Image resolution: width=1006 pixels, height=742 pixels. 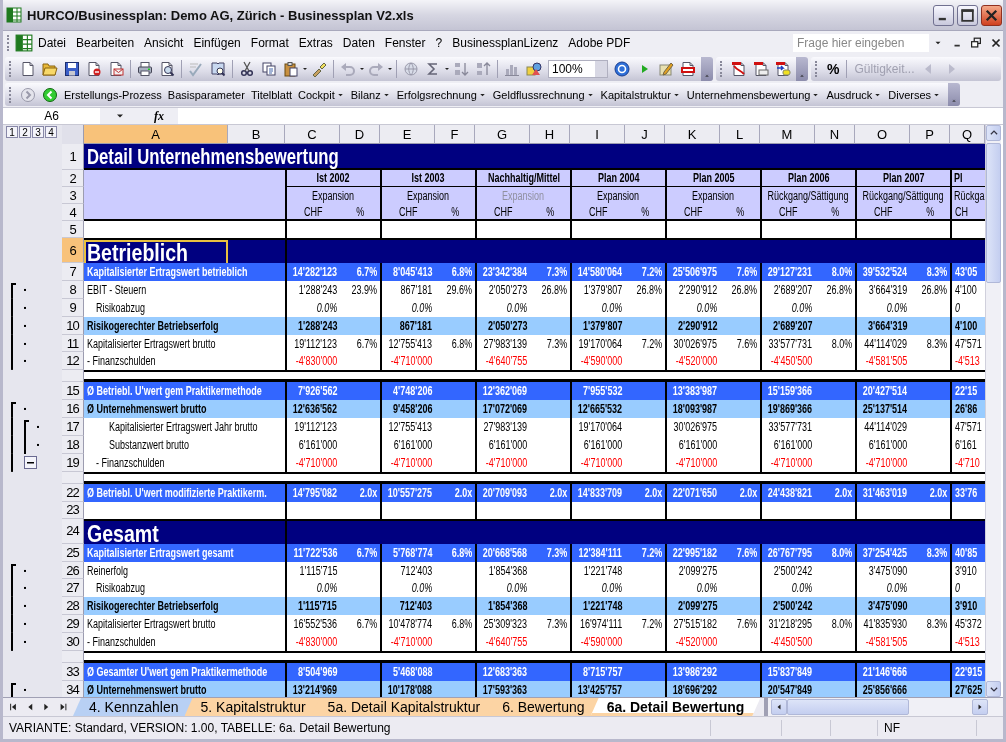 What do you see at coordinates (455, 134) in the screenshot?
I see `column-header: F` at bounding box center [455, 134].